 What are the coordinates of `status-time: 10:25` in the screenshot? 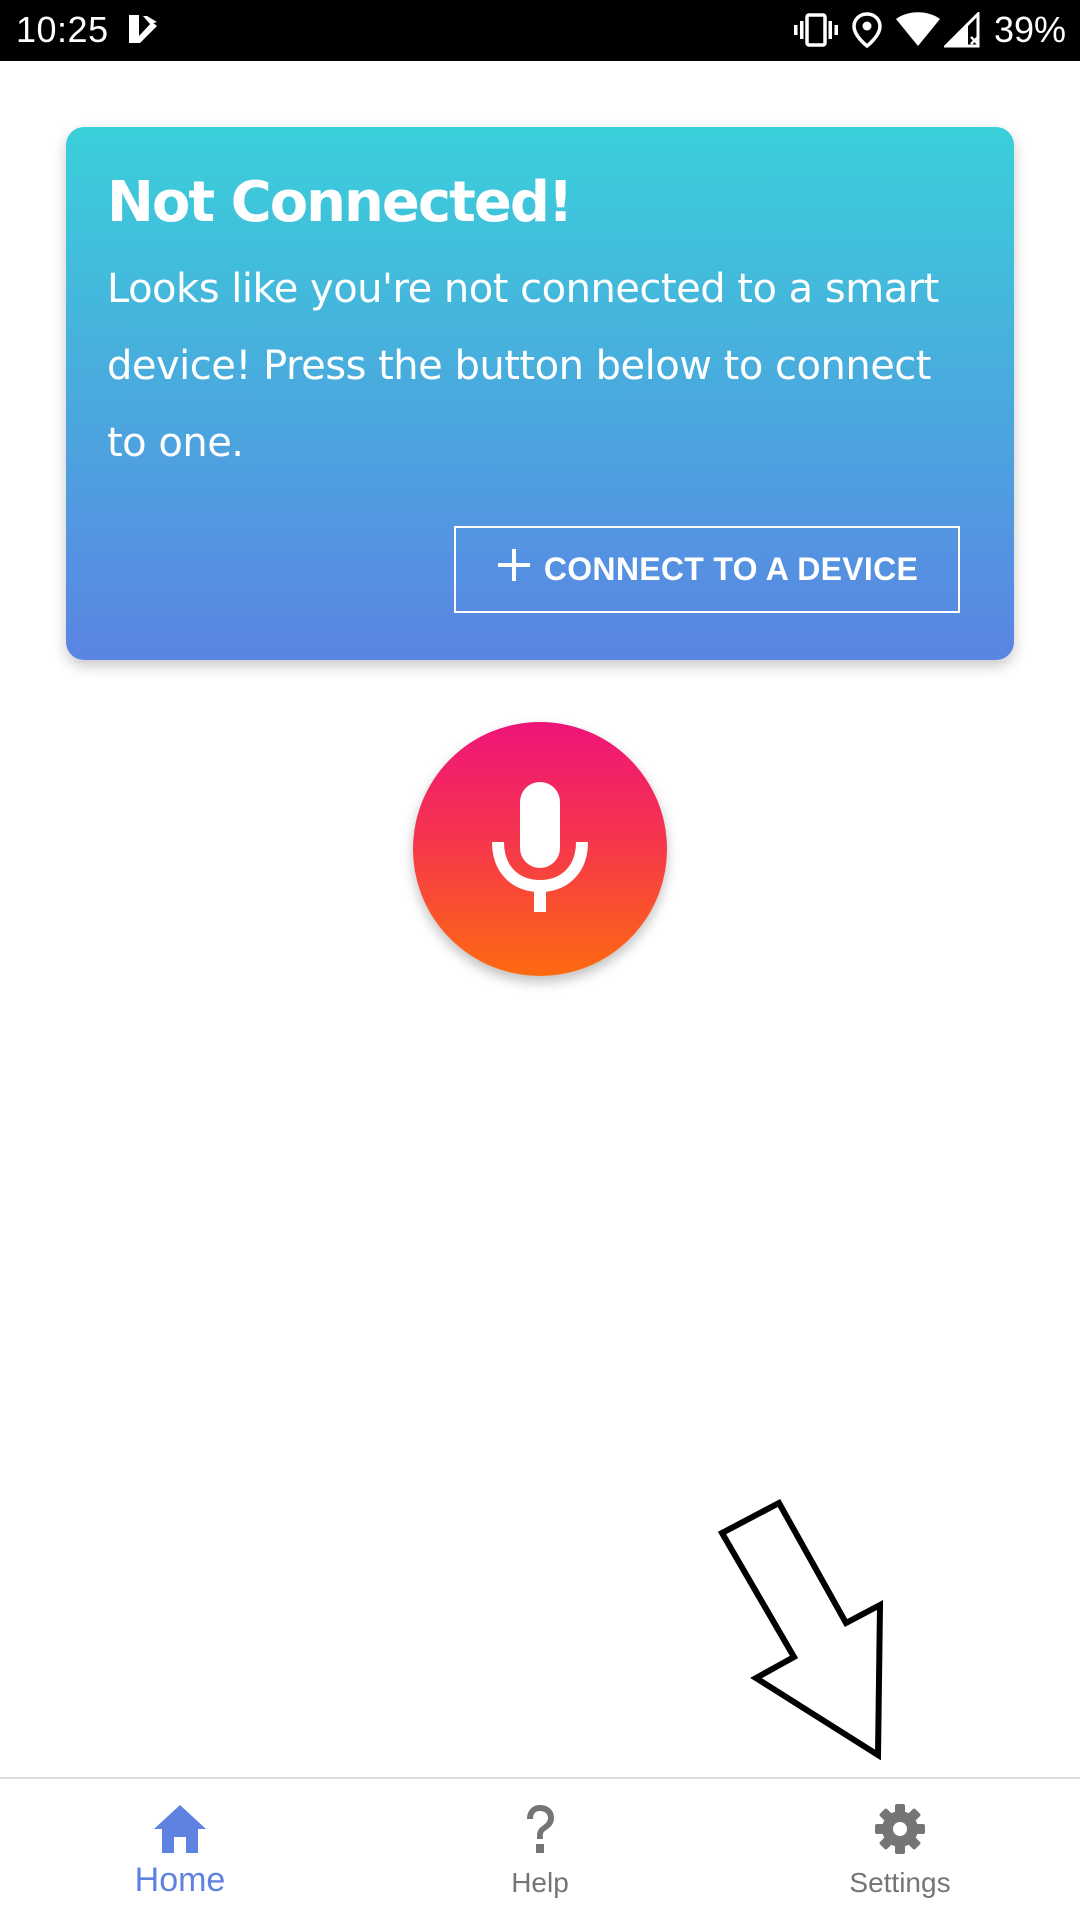 It's located at (62, 29).